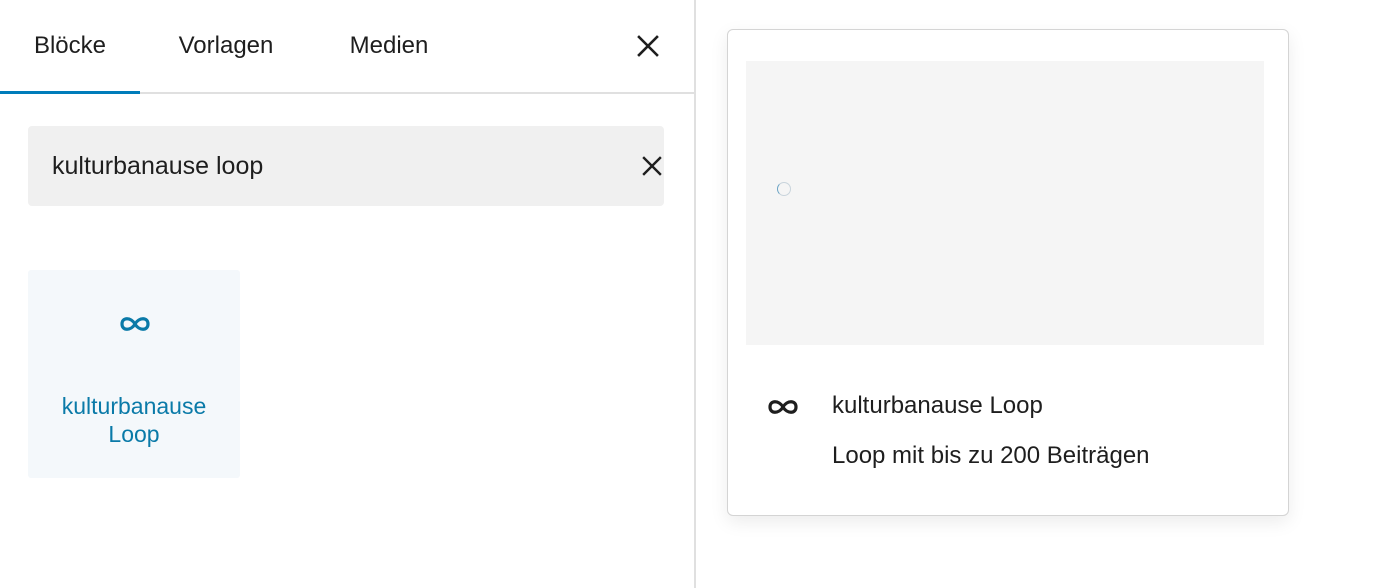 The height and width of the screenshot is (588, 1374). I want to click on tab-patterns: Vorlagen, so click(226, 46).